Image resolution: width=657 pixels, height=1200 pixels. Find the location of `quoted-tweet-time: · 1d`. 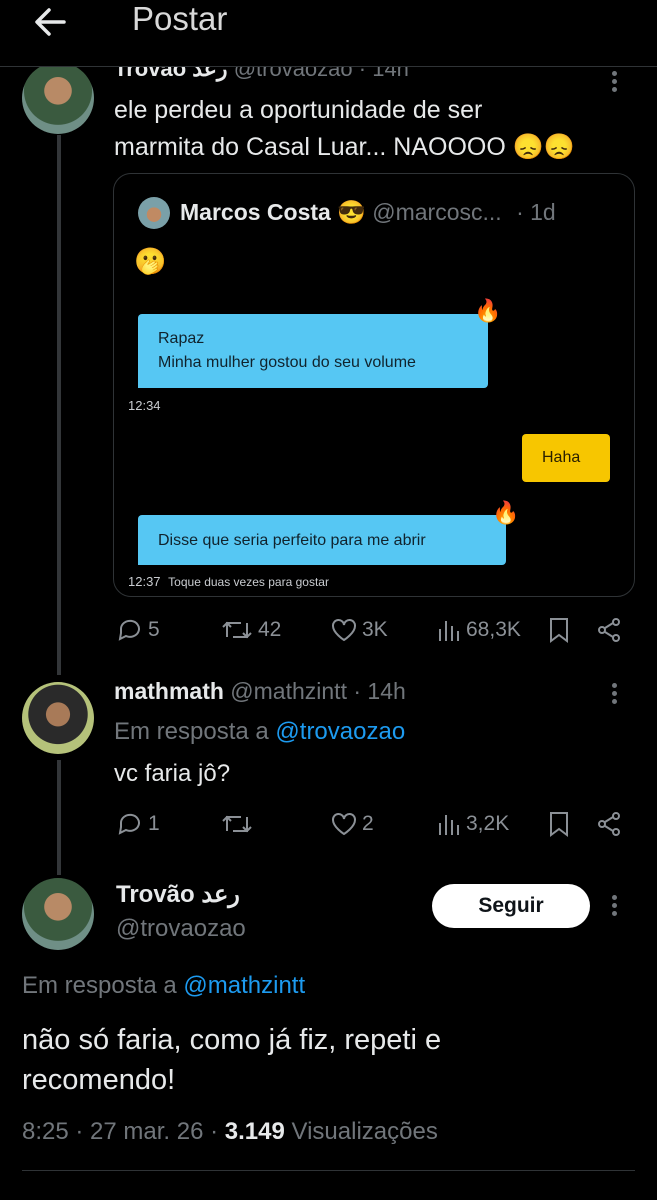

quoted-tweet-time: · 1d is located at coordinates (536, 212).